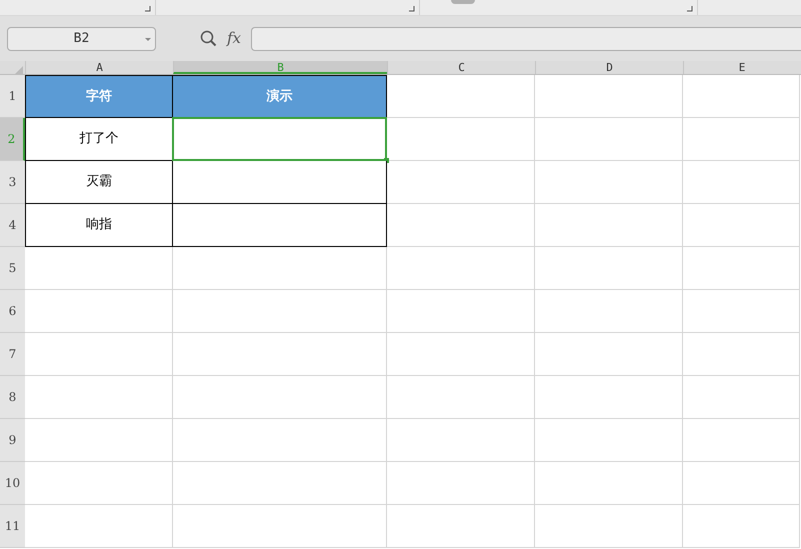  Describe the element at coordinates (741, 67) in the screenshot. I see `column-header: E` at that location.